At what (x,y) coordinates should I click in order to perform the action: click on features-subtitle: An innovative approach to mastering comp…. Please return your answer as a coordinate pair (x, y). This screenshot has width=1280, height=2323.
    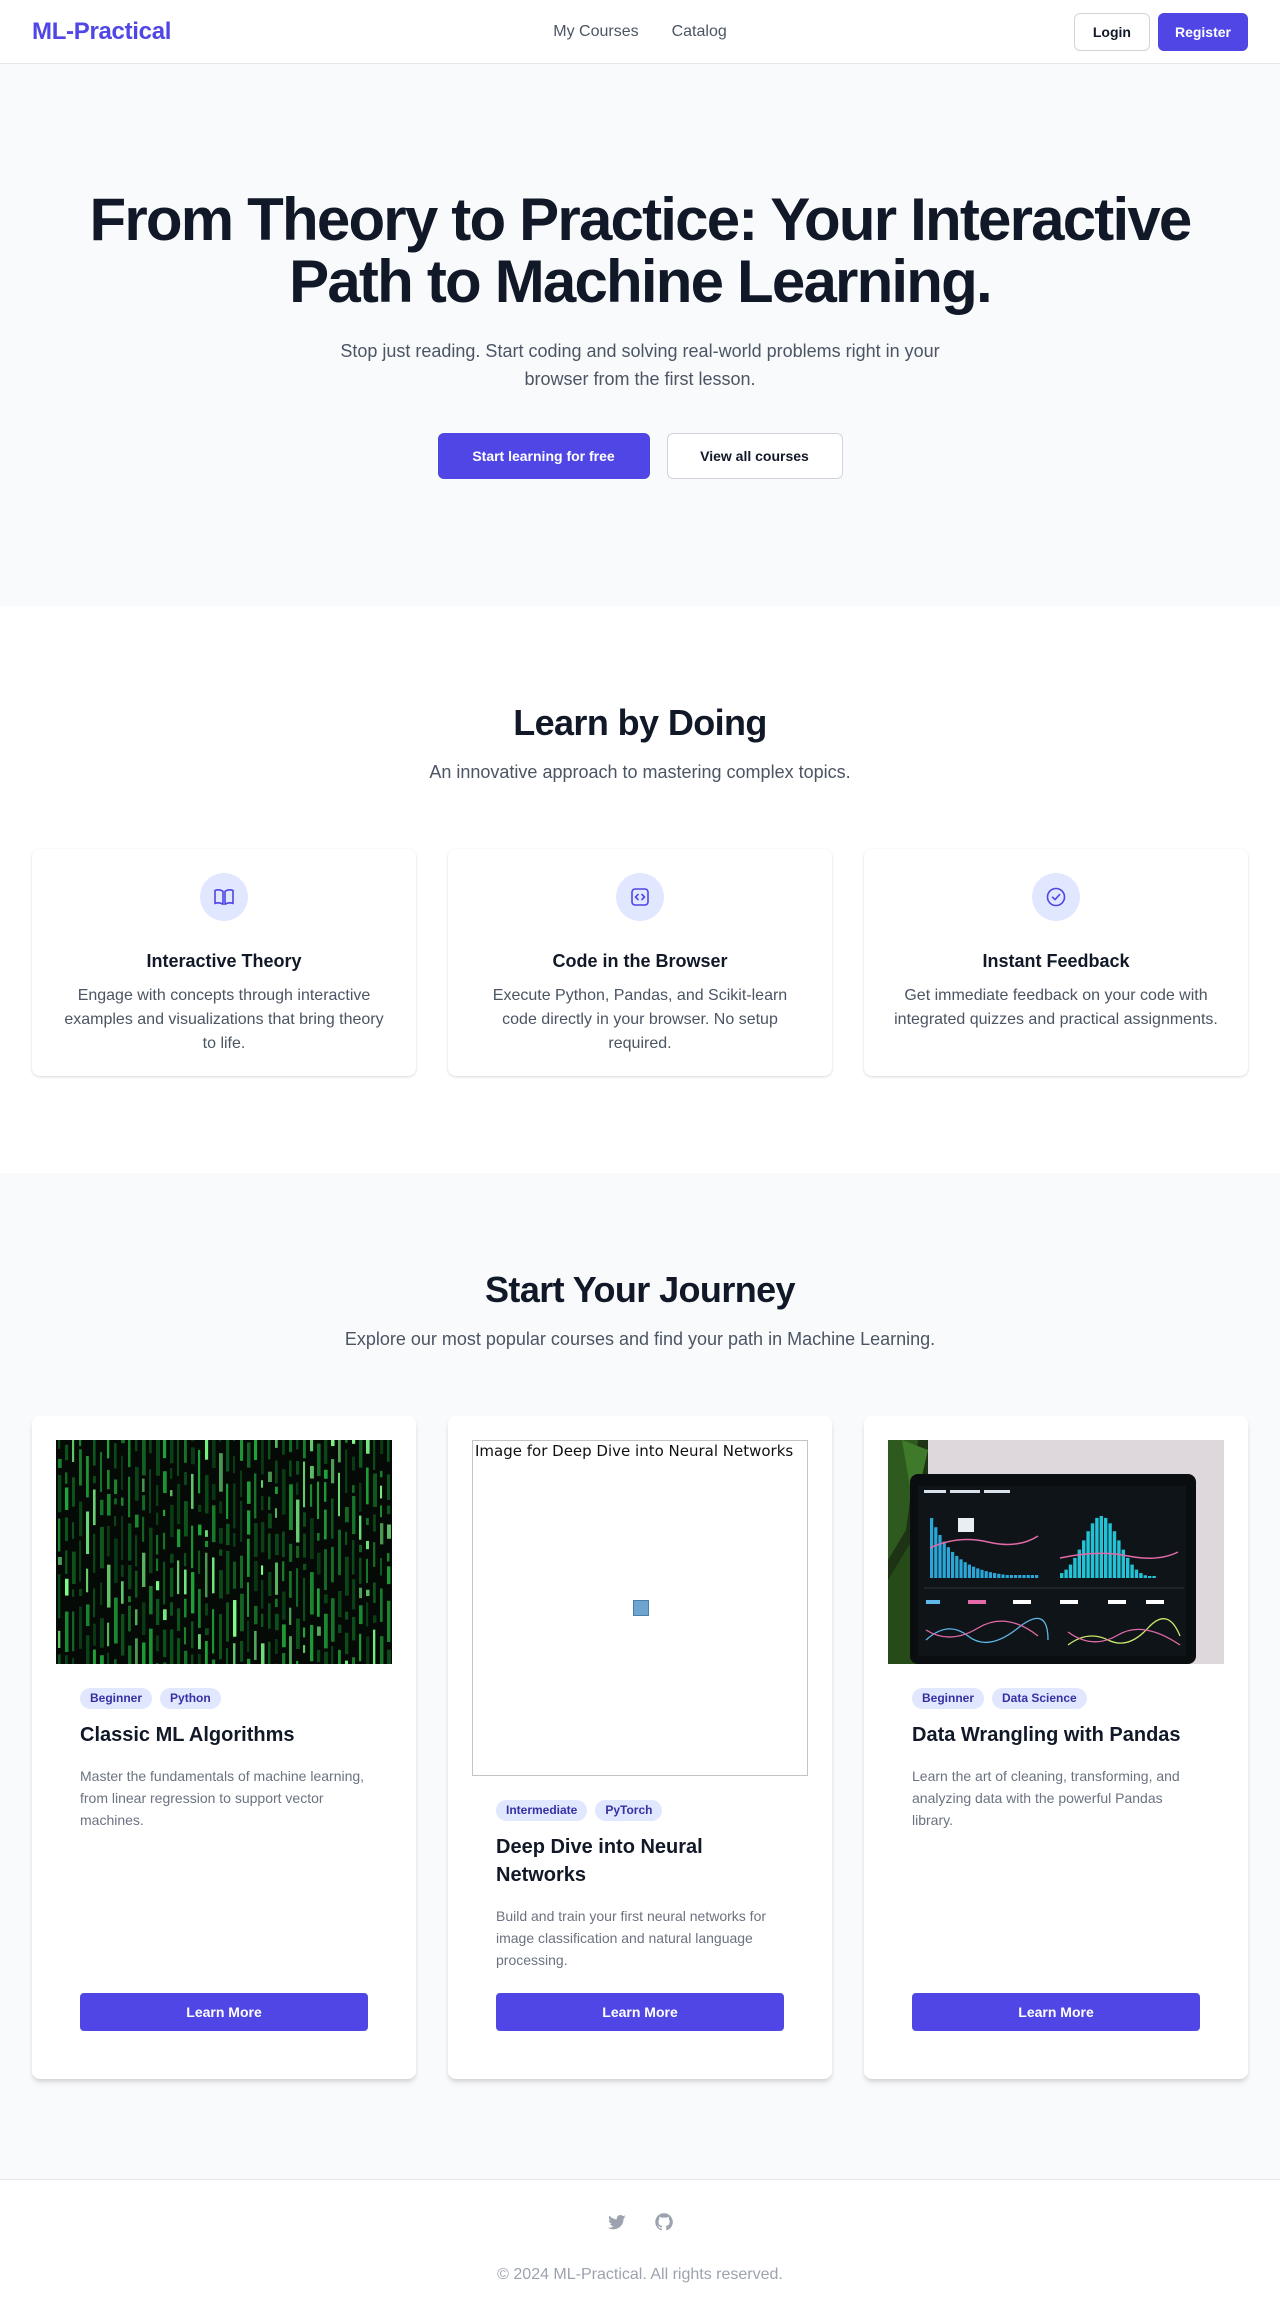
    Looking at the image, I should click on (640, 772).